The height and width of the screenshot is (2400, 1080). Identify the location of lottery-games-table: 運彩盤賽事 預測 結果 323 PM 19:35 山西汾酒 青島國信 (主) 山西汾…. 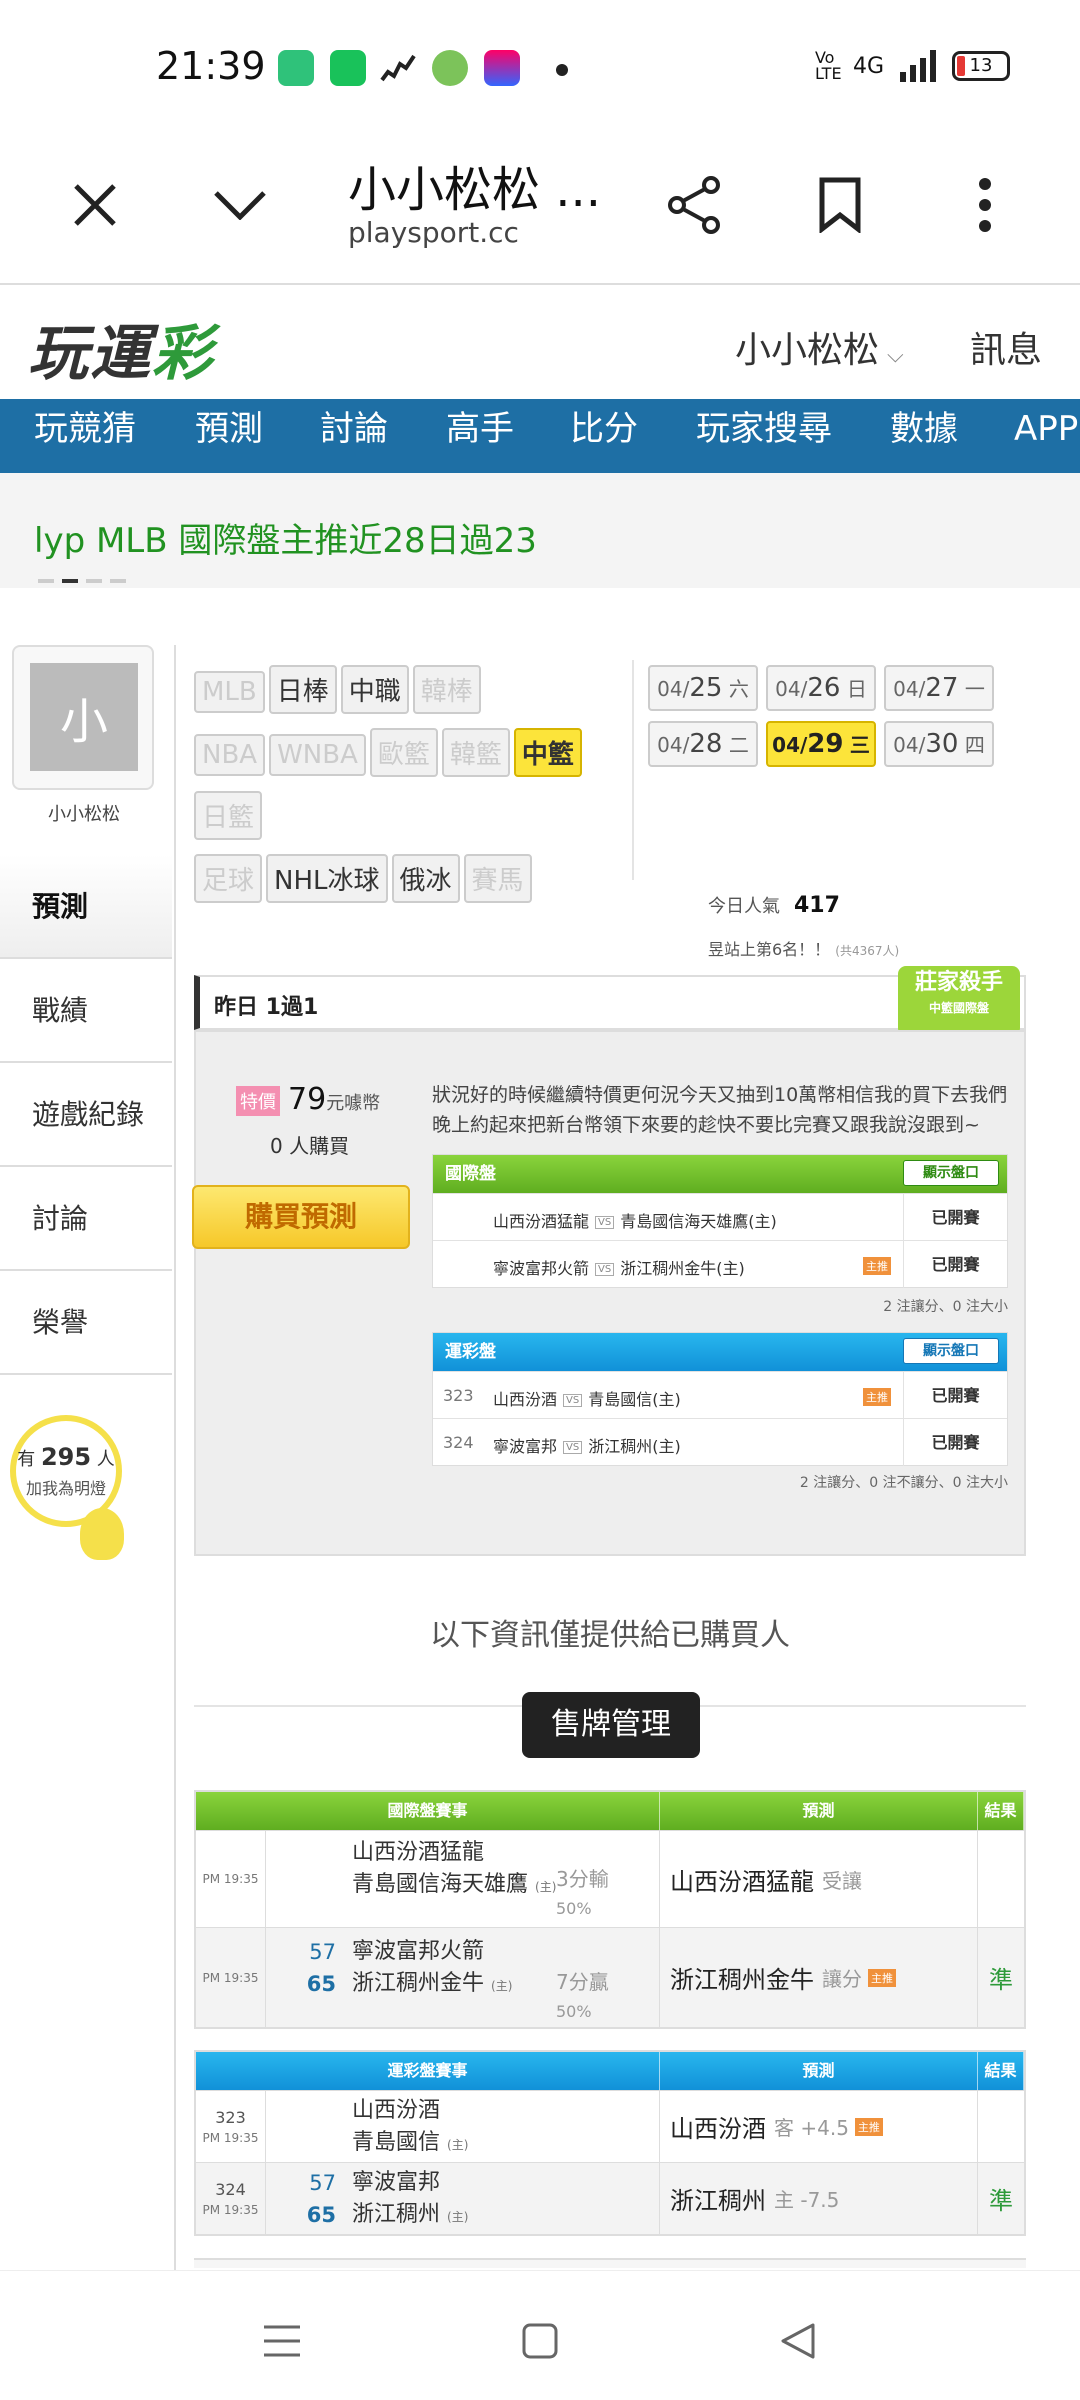
(610, 2143).